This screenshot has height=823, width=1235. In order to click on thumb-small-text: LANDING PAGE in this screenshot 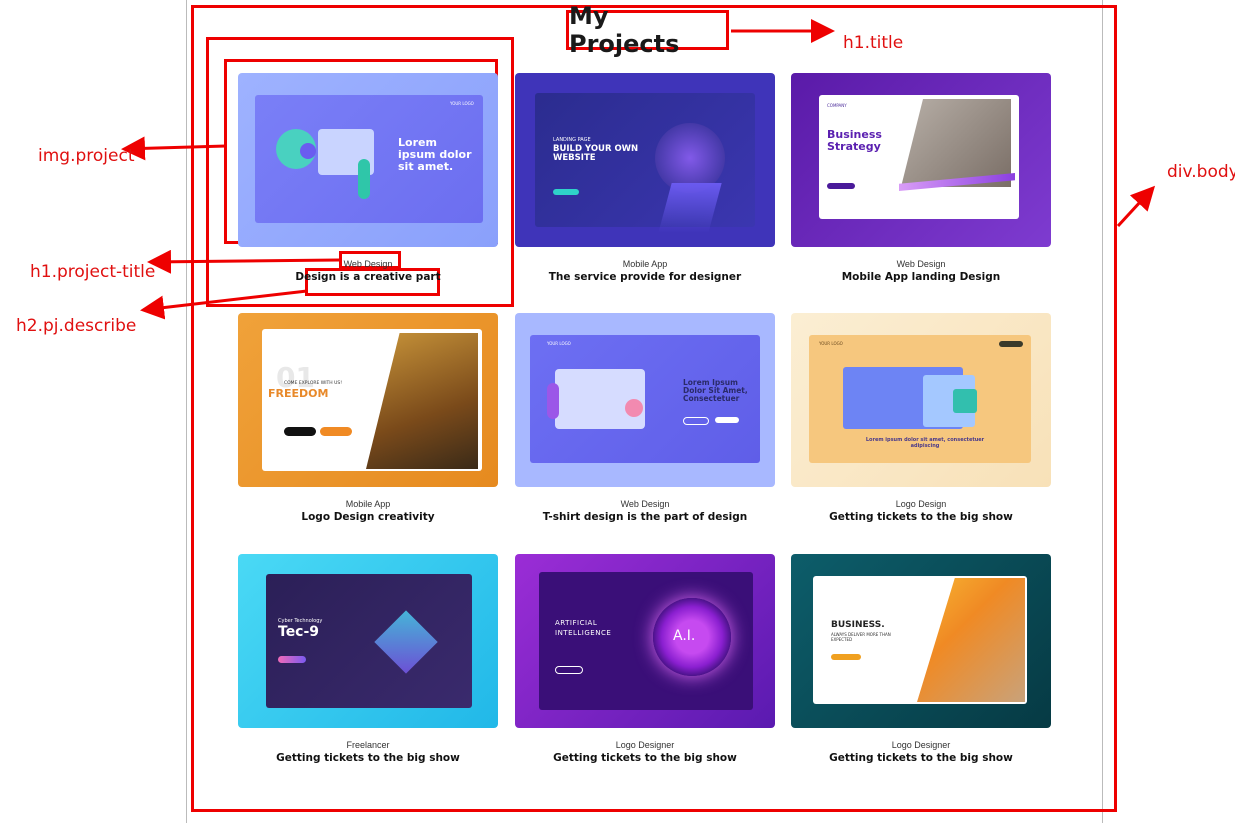, I will do `click(572, 140)`.